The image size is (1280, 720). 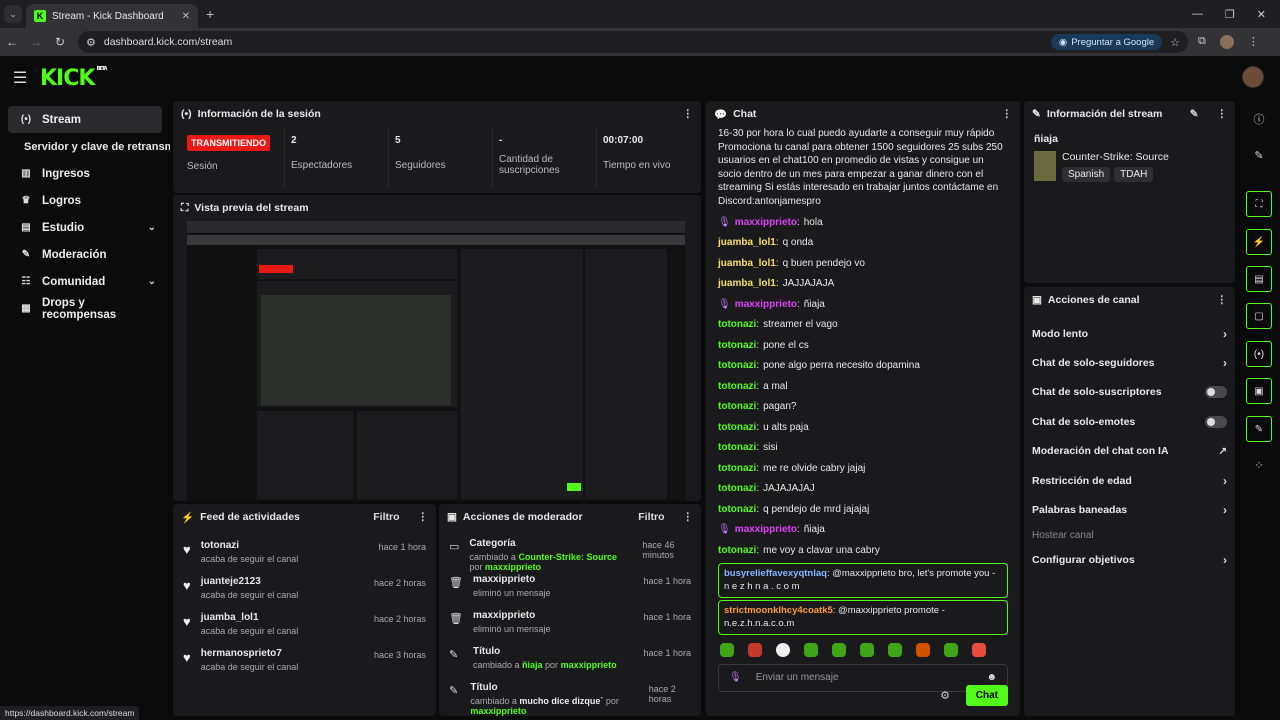 I want to click on window-close-icon: ✕, so click(x=1261, y=14).